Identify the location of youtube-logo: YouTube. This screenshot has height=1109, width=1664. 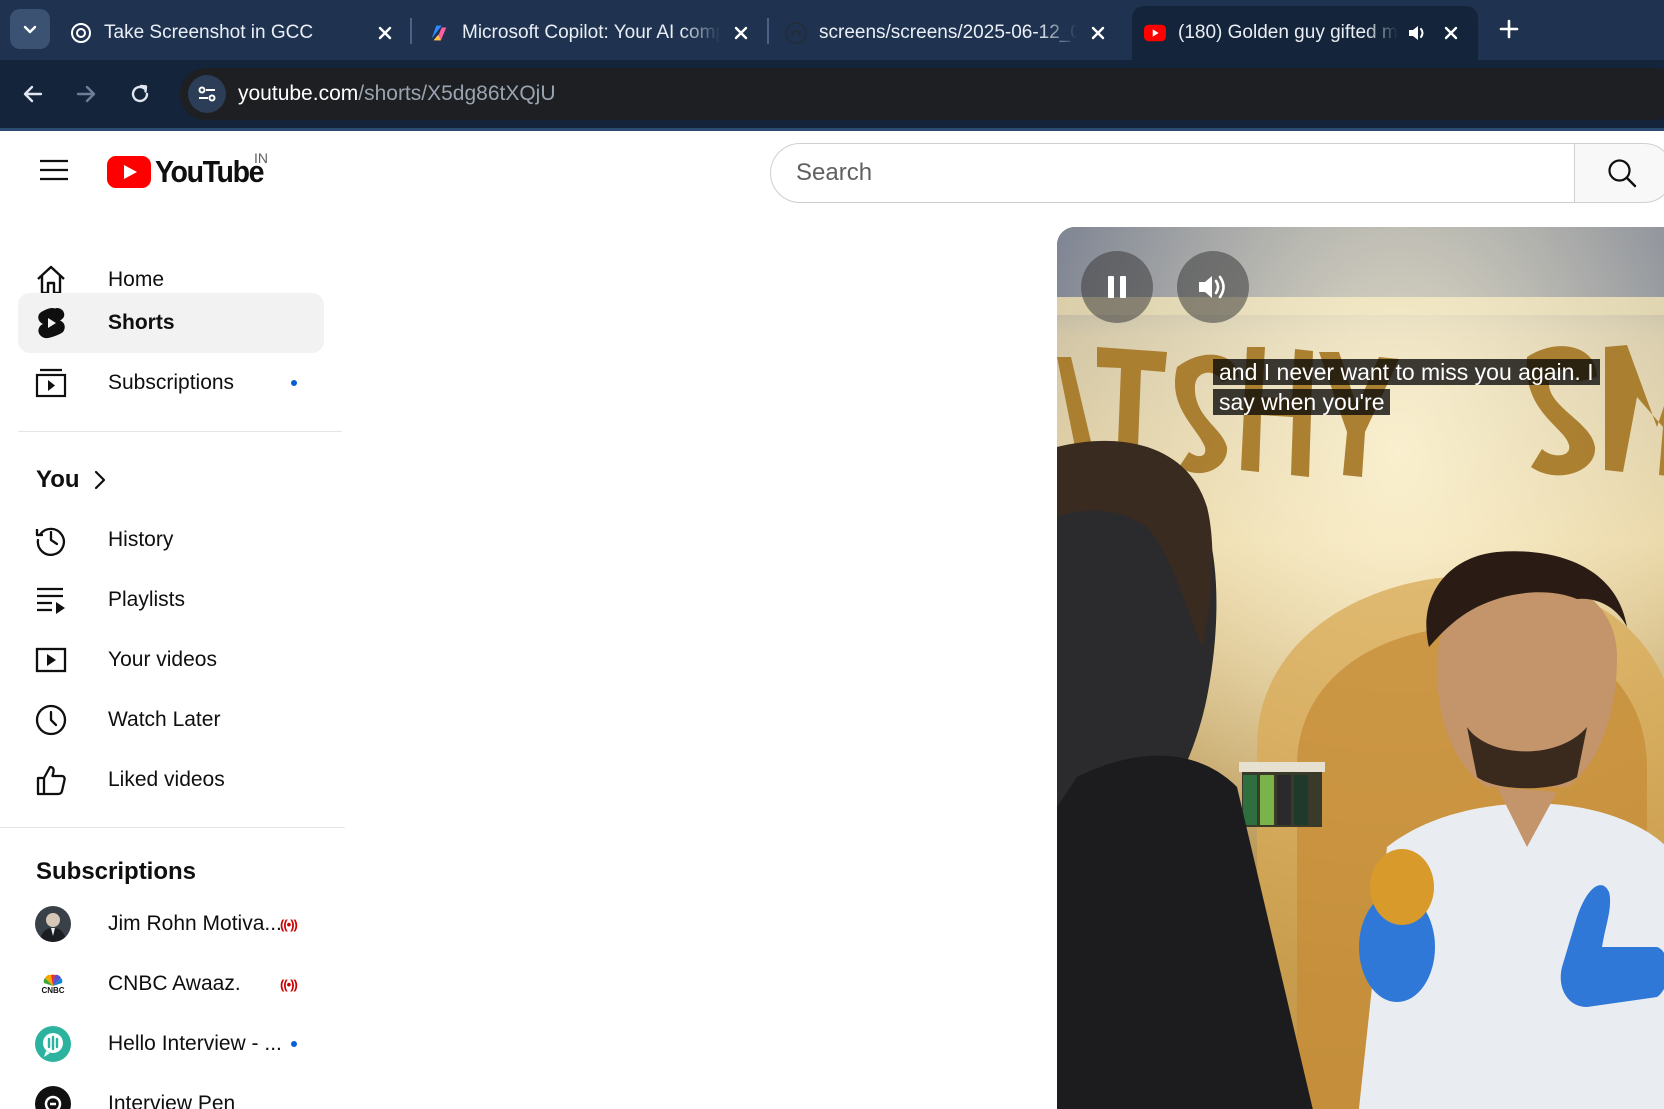
(190, 172).